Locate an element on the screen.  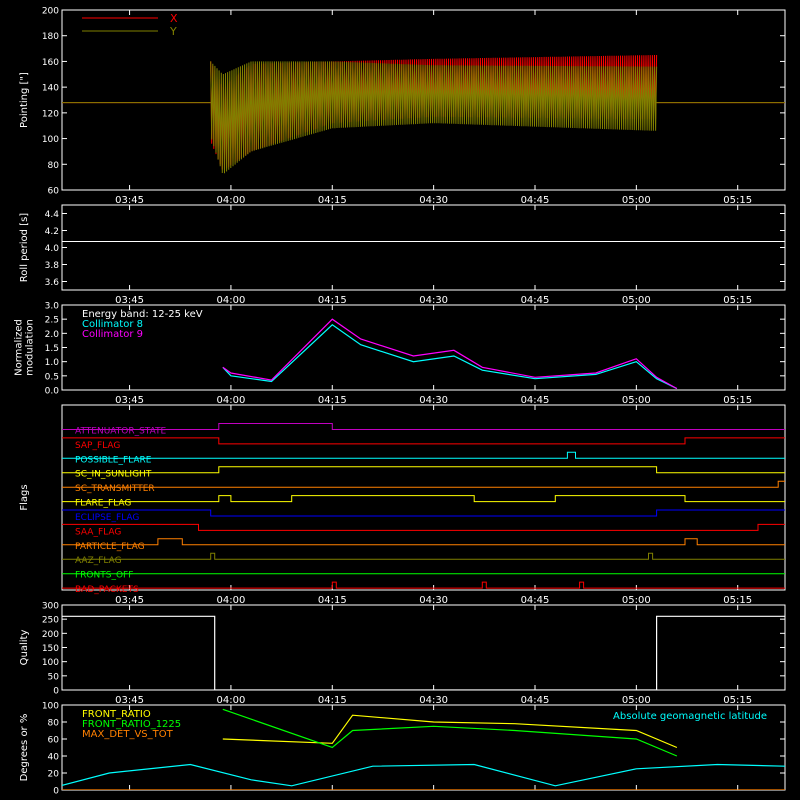
legend-collimator-9: Collimator 9 is located at coordinates (112, 334).